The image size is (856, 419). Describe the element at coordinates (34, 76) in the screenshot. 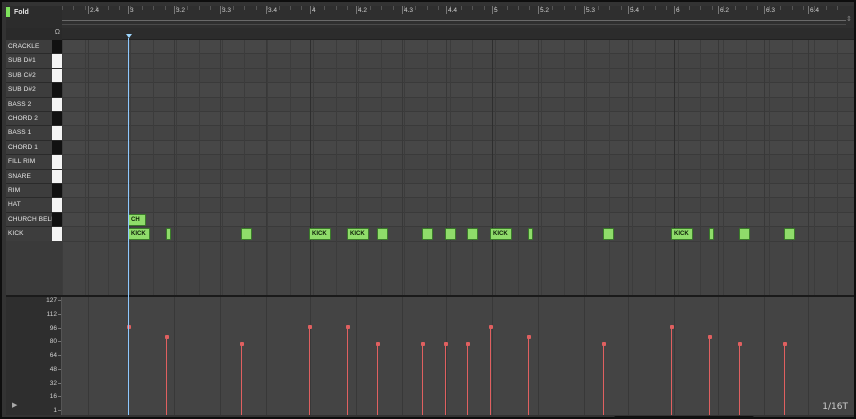

I see `drum-key-row: SUB C#2` at that location.